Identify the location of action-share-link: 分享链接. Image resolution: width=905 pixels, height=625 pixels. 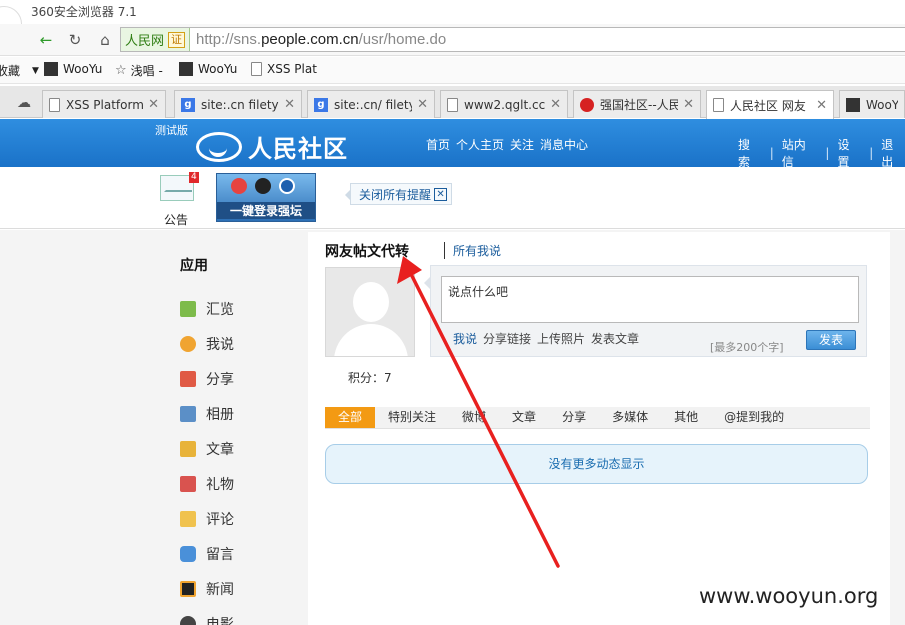
(507, 338).